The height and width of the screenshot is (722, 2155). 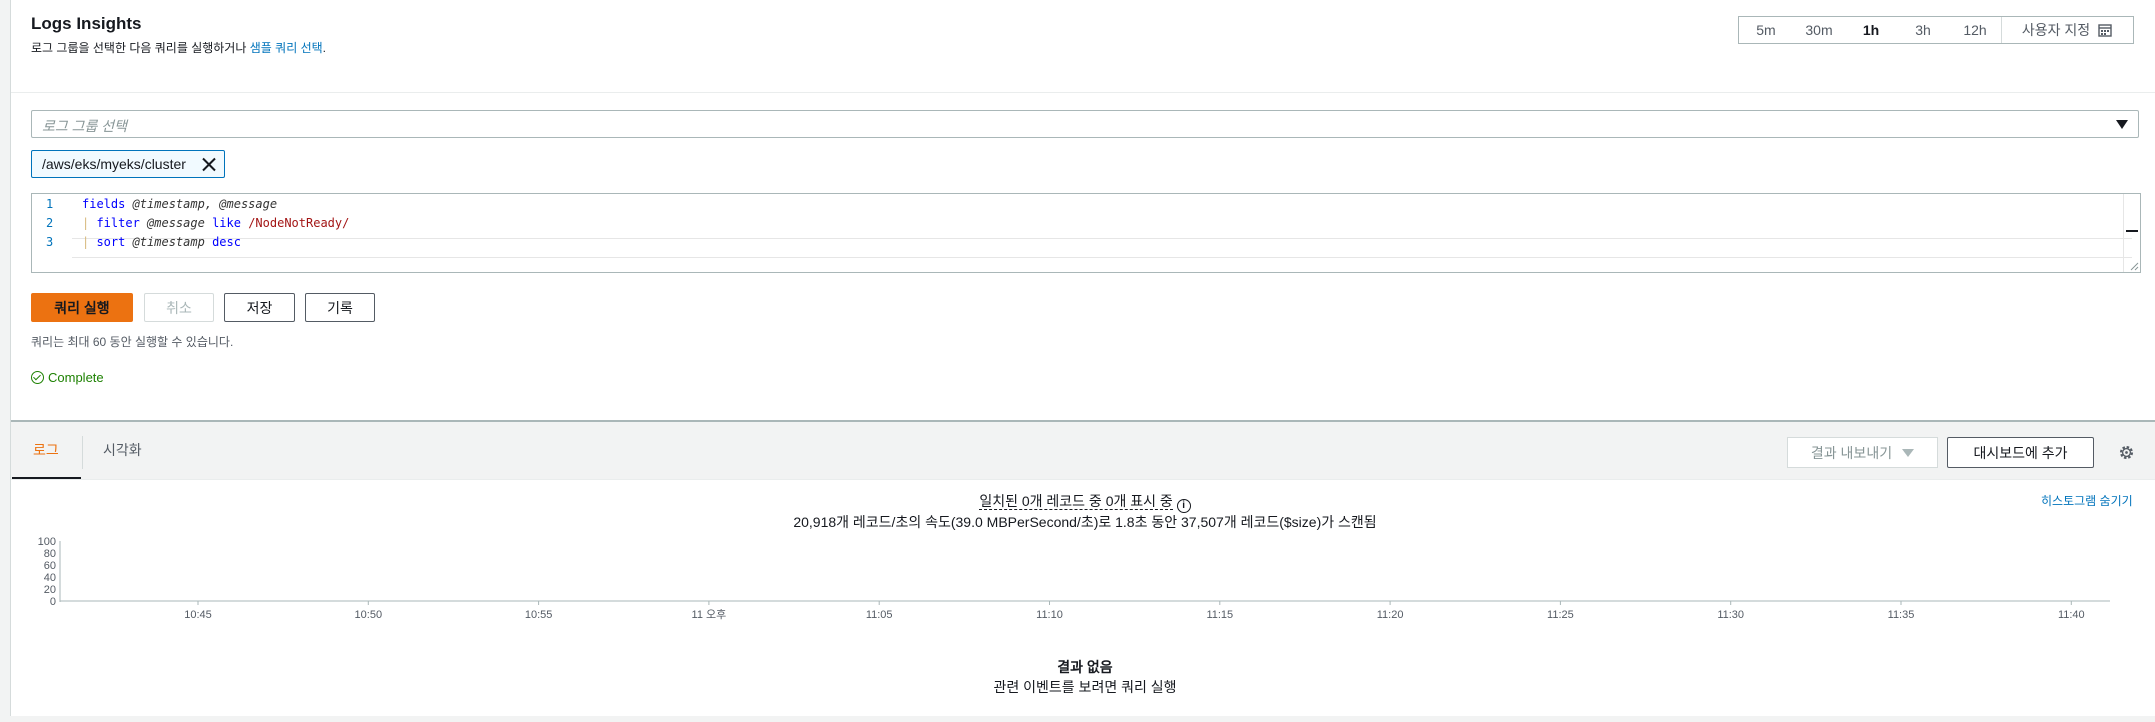 I want to click on export-label: 결과 내보내기, so click(x=1851, y=452).